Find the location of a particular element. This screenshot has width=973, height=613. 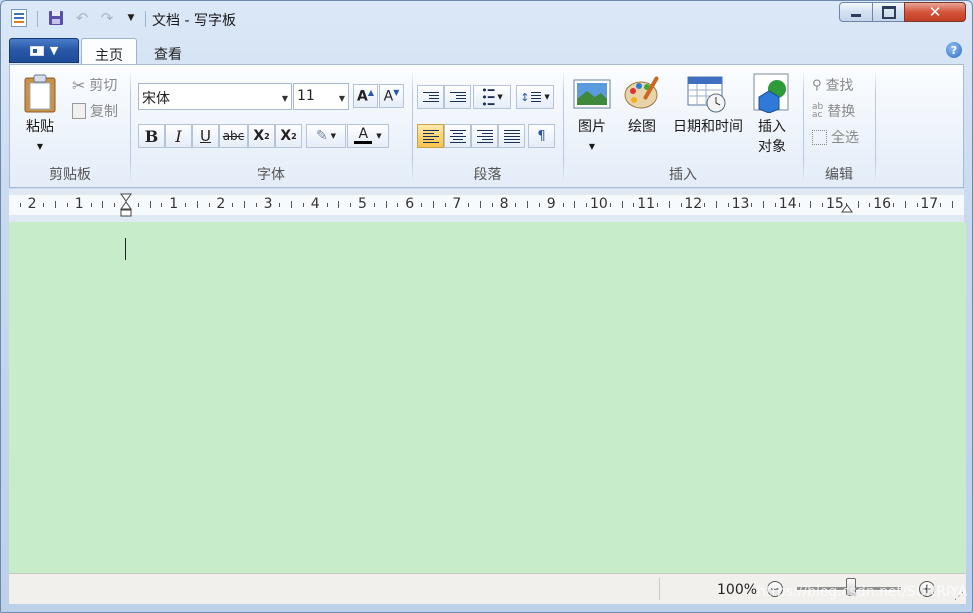

insert-picture-button: 图片 is located at coordinates (592, 127).